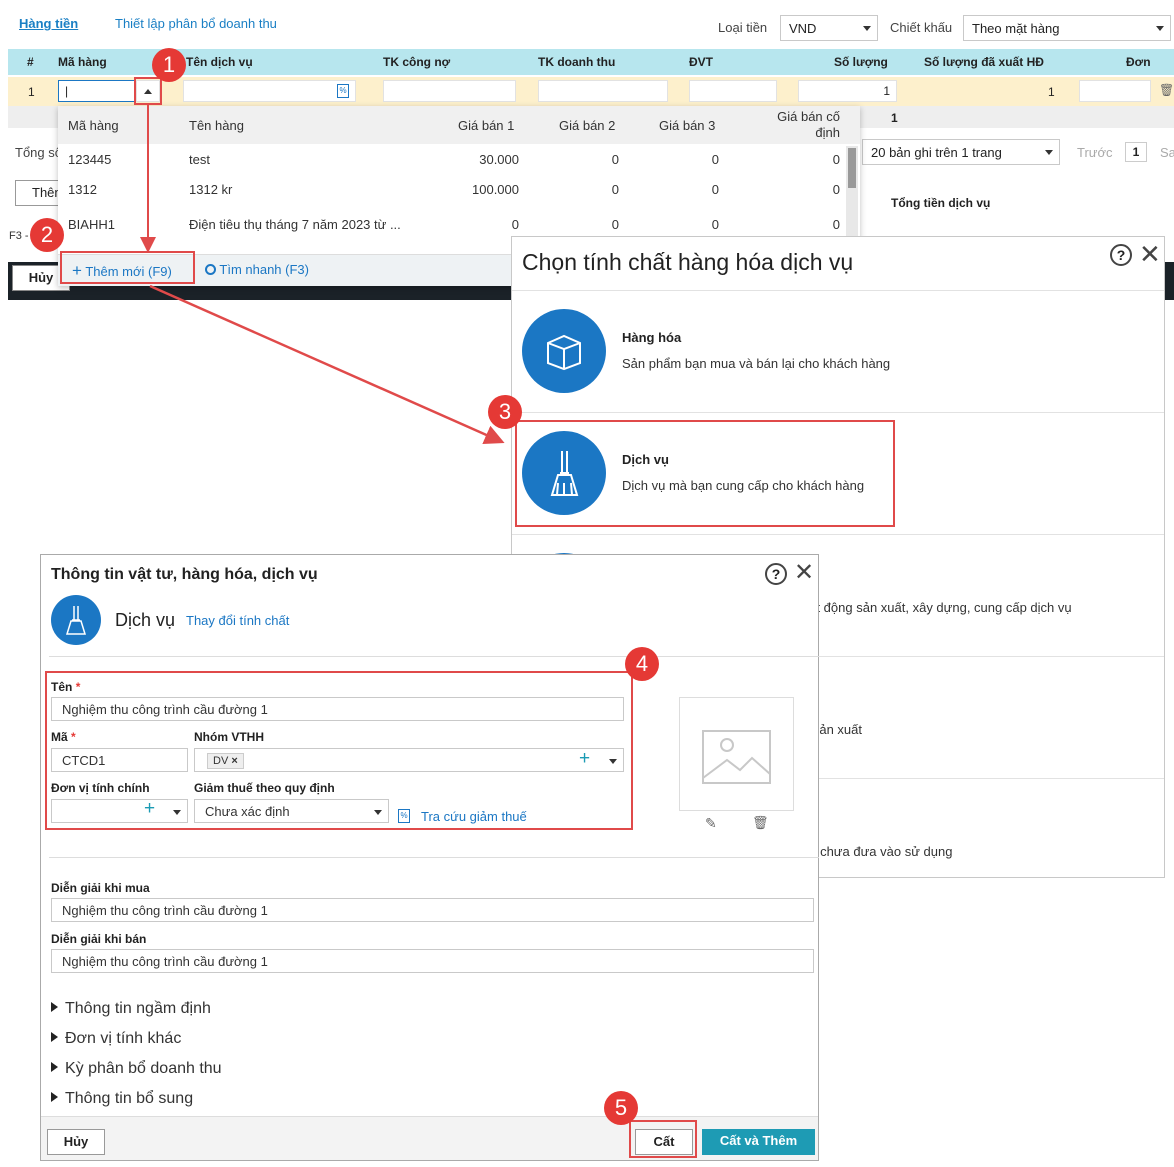  Describe the element at coordinates (642, 664) in the screenshot. I see `step-badge-4: 4` at that location.